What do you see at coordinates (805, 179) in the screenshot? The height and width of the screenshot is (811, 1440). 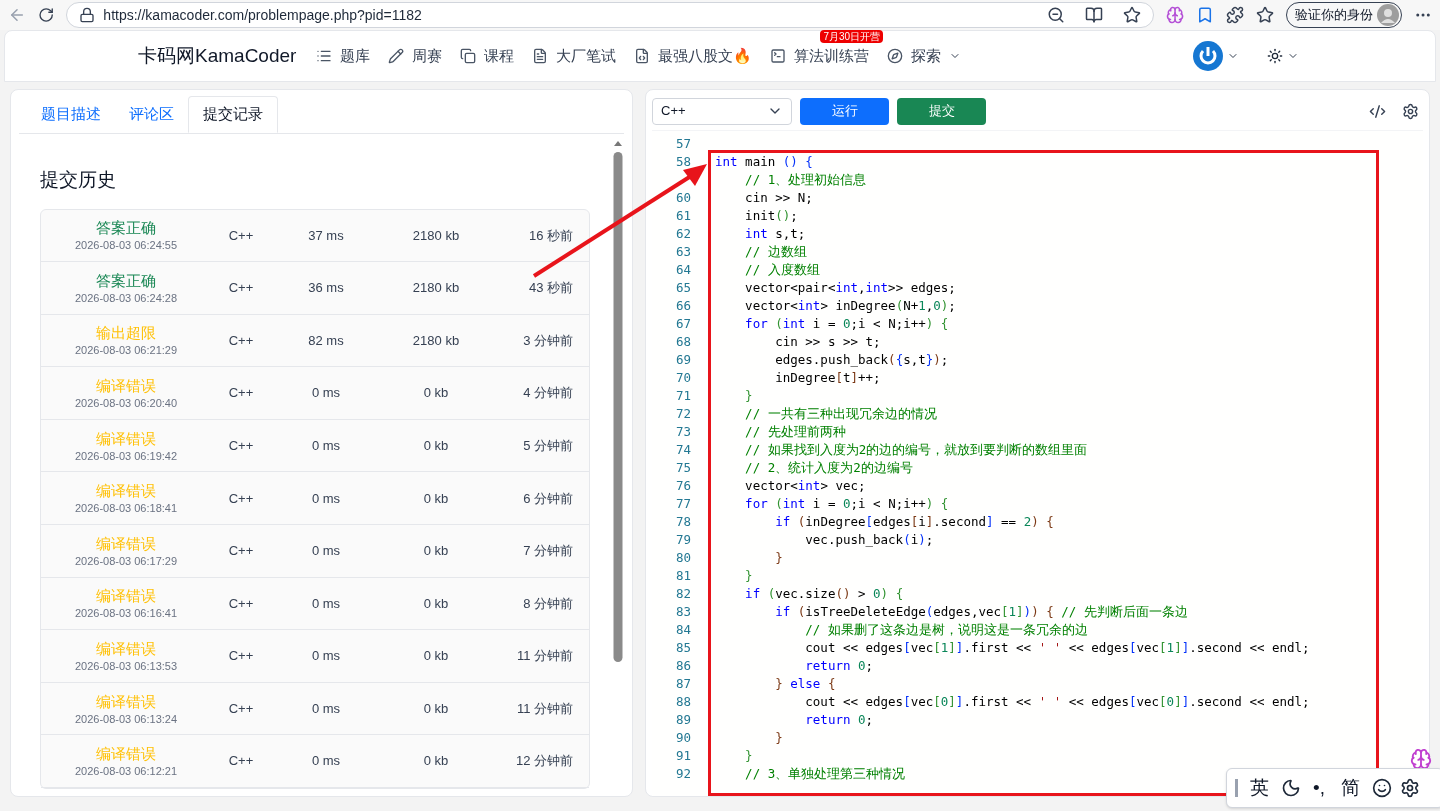 I see `code-line: // 1、处理初始信息` at bounding box center [805, 179].